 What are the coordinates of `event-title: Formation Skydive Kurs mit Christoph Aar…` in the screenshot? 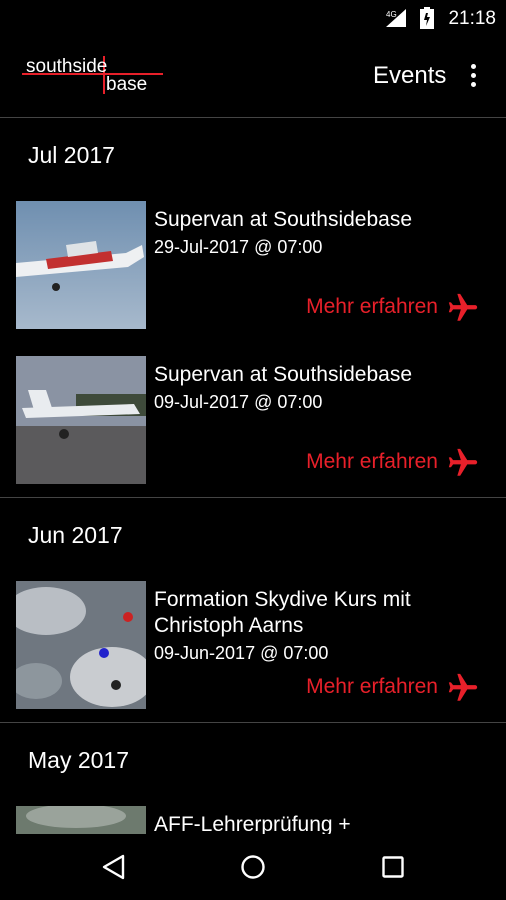 It's located at (282, 612).